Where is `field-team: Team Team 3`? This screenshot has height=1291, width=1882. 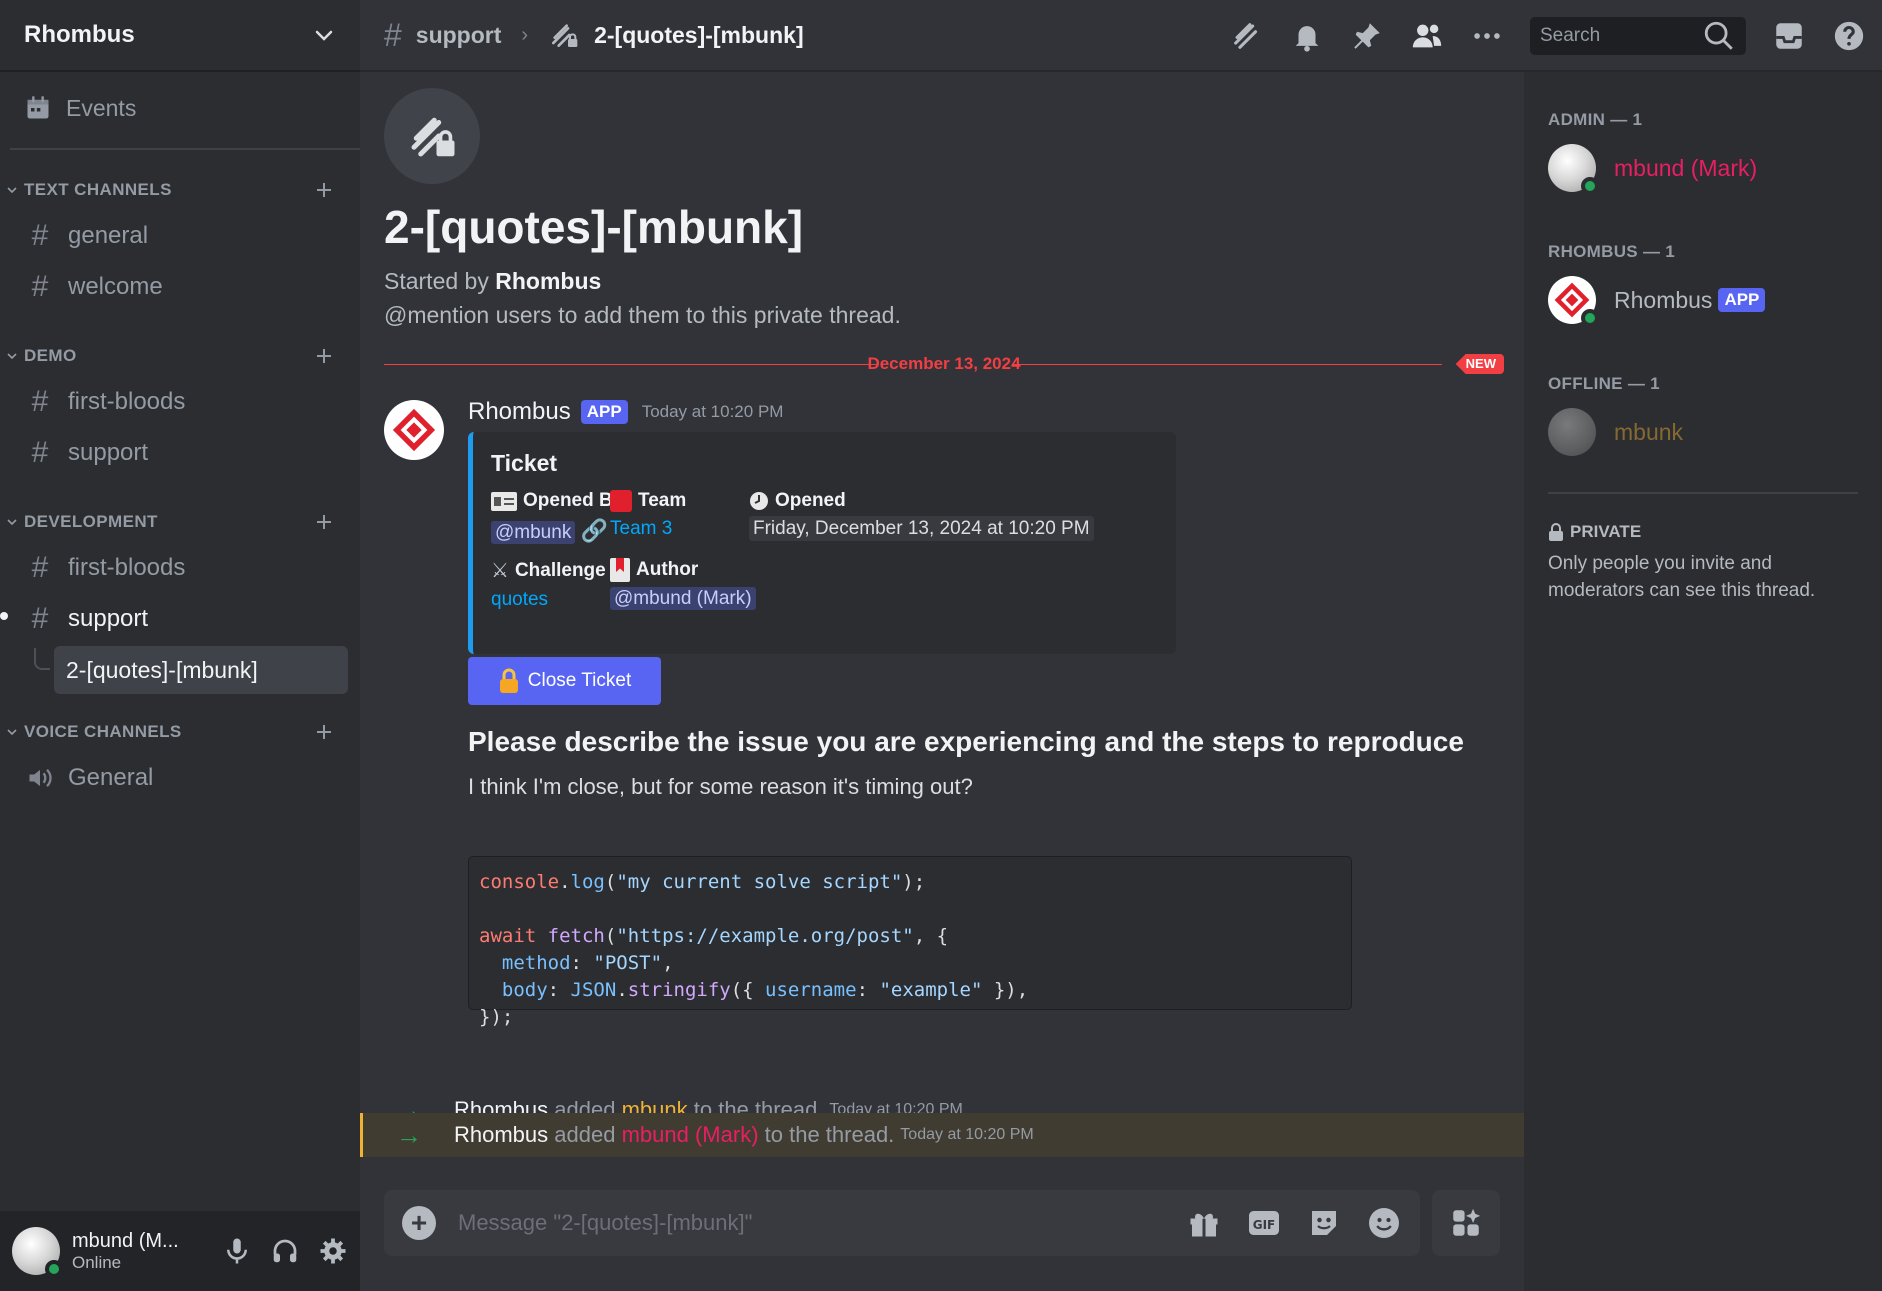 field-team: Team Team 3 is located at coordinates (648, 515).